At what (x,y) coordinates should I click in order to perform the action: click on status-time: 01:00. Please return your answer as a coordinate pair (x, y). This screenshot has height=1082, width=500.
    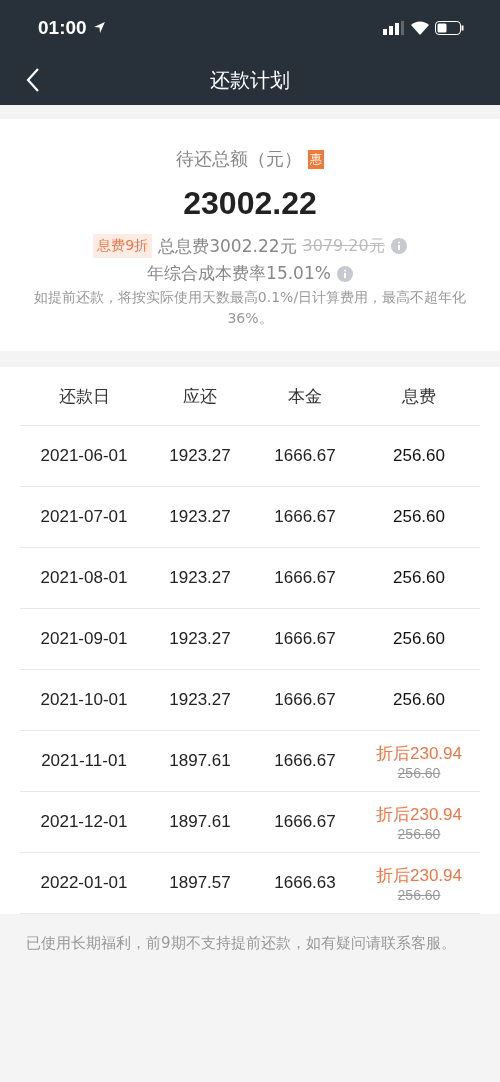
    Looking at the image, I should click on (62, 27).